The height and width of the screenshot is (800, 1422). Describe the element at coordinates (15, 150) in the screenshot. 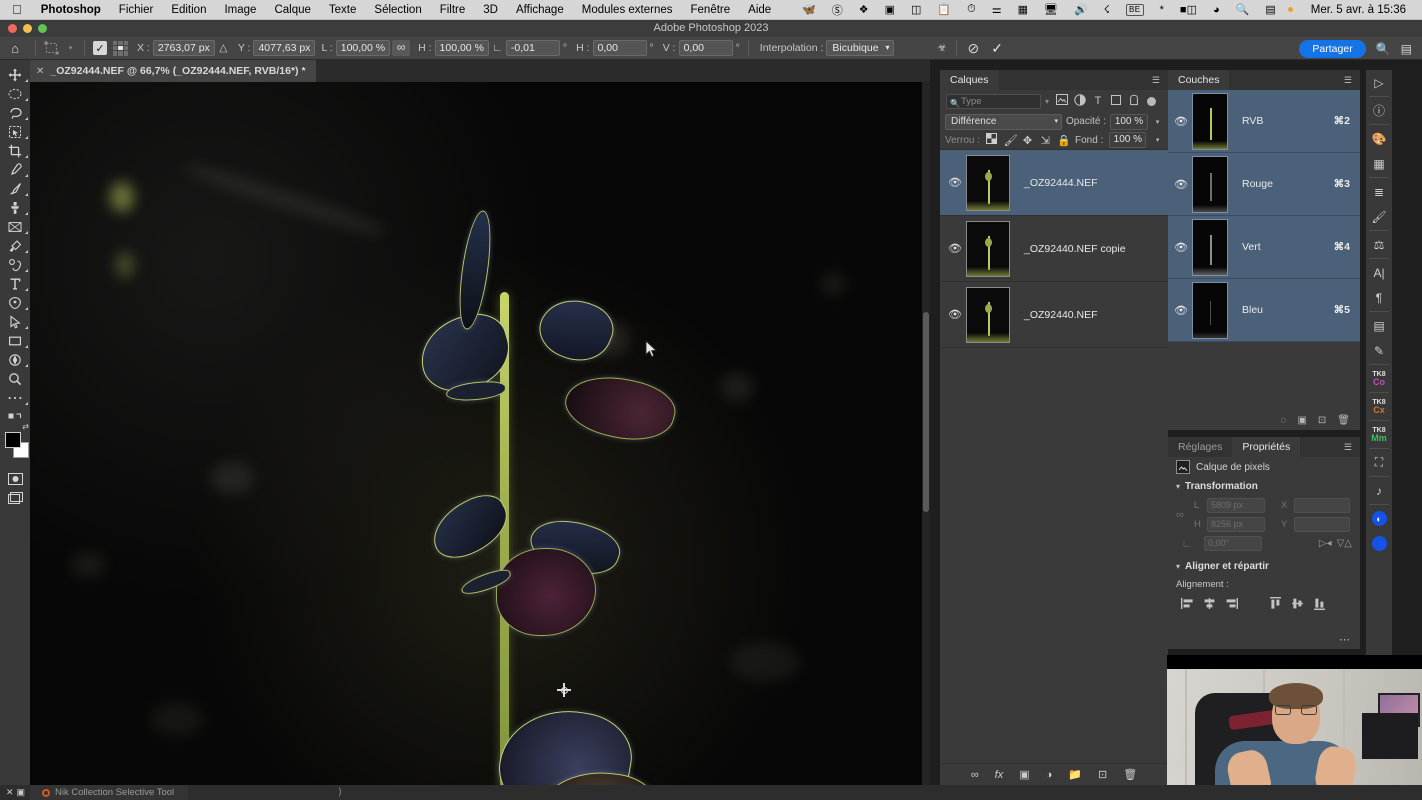

I see `crop-tool` at that location.